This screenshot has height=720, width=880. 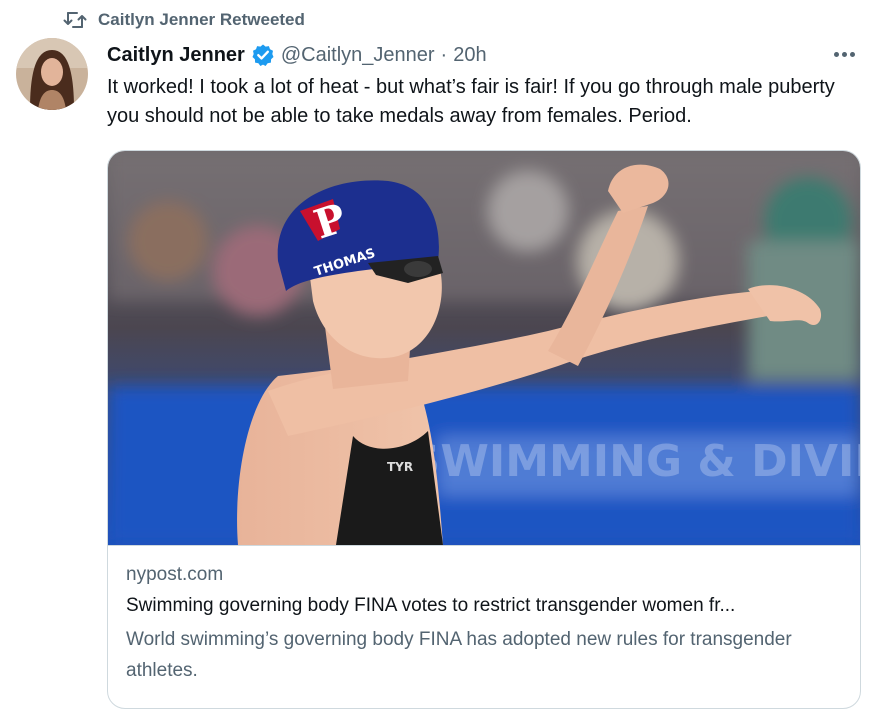 What do you see at coordinates (175, 574) in the screenshot?
I see `card-domain: nypost.com` at bounding box center [175, 574].